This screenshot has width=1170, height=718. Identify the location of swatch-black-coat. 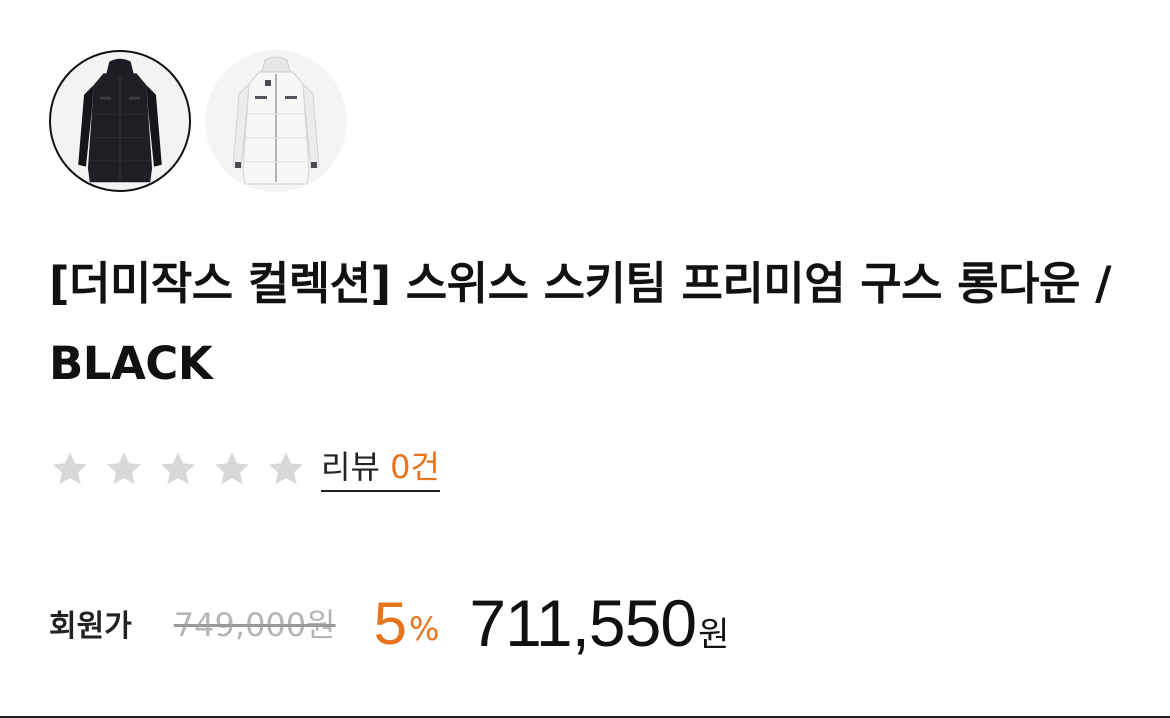
(120, 121).